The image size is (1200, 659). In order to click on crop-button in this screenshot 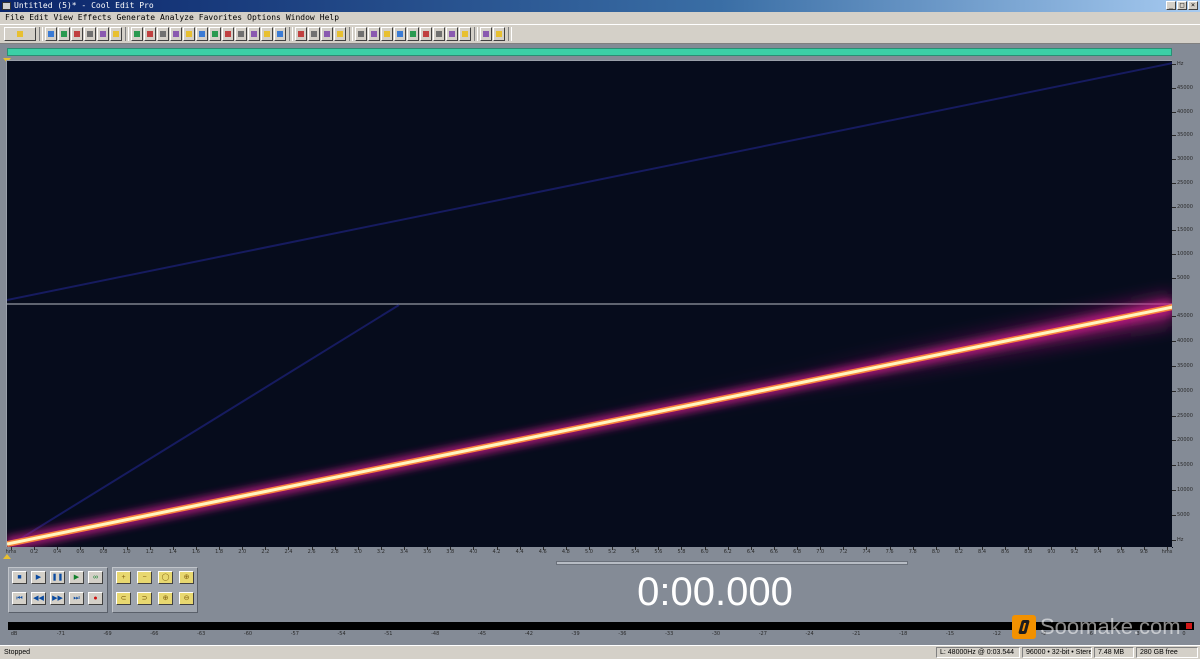, I will do `click(267, 34)`.